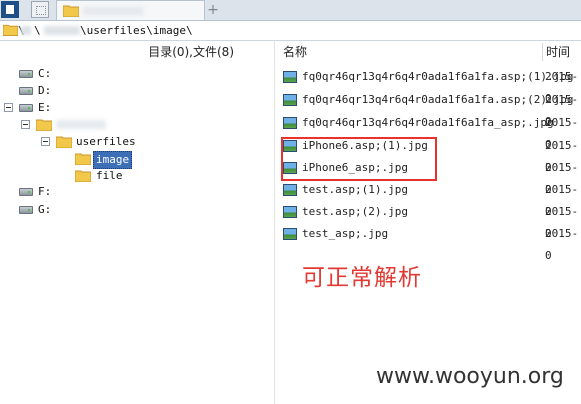 The width and height of the screenshot is (581, 404). I want to click on tree-item-userfiles: userfiles, so click(137, 142).